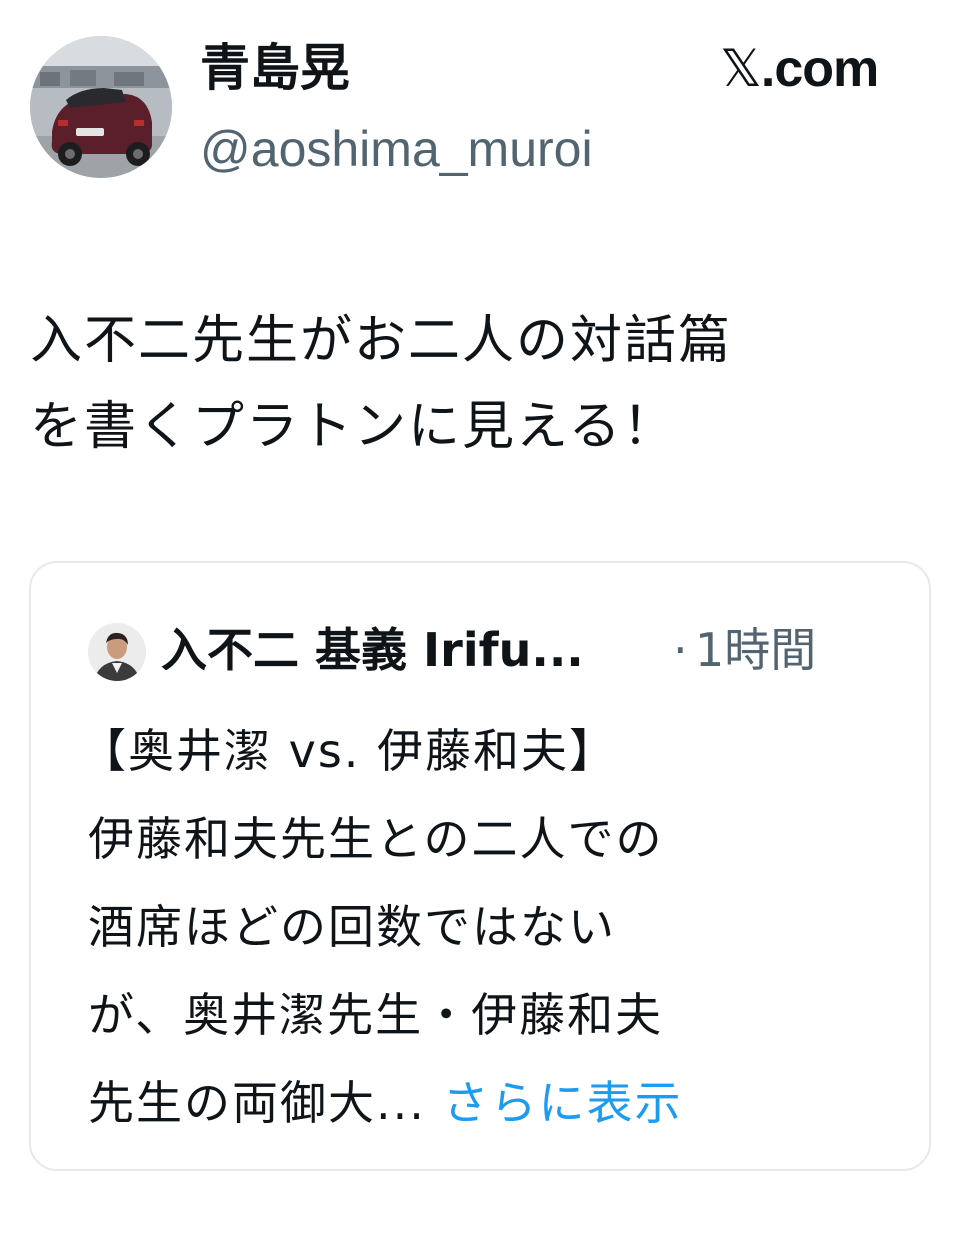 The height and width of the screenshot is (1241, 960). I want to click on quoted-text-line: 酒席ほどの回数ではない, so click(352, 927).